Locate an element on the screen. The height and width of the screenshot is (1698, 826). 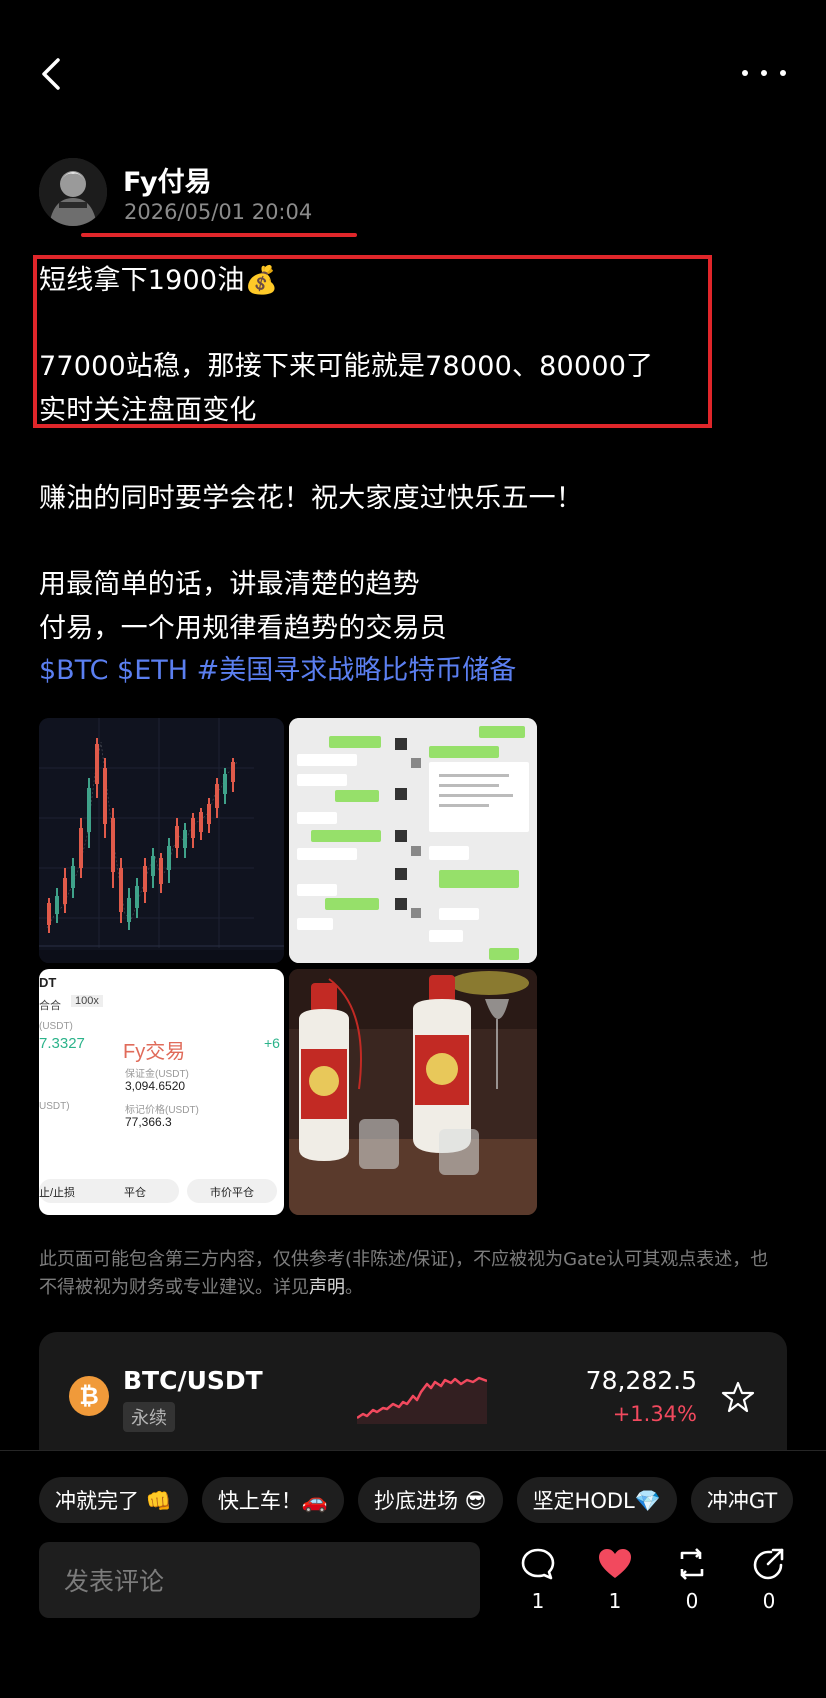
trade-pos: +6 is located at coordinates (272, 1043).